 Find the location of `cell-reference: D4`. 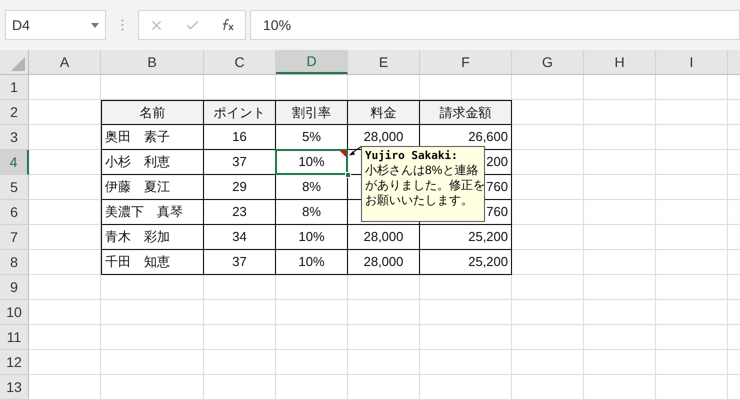

cell-reference: D4 is located at coordinates (21, 25).